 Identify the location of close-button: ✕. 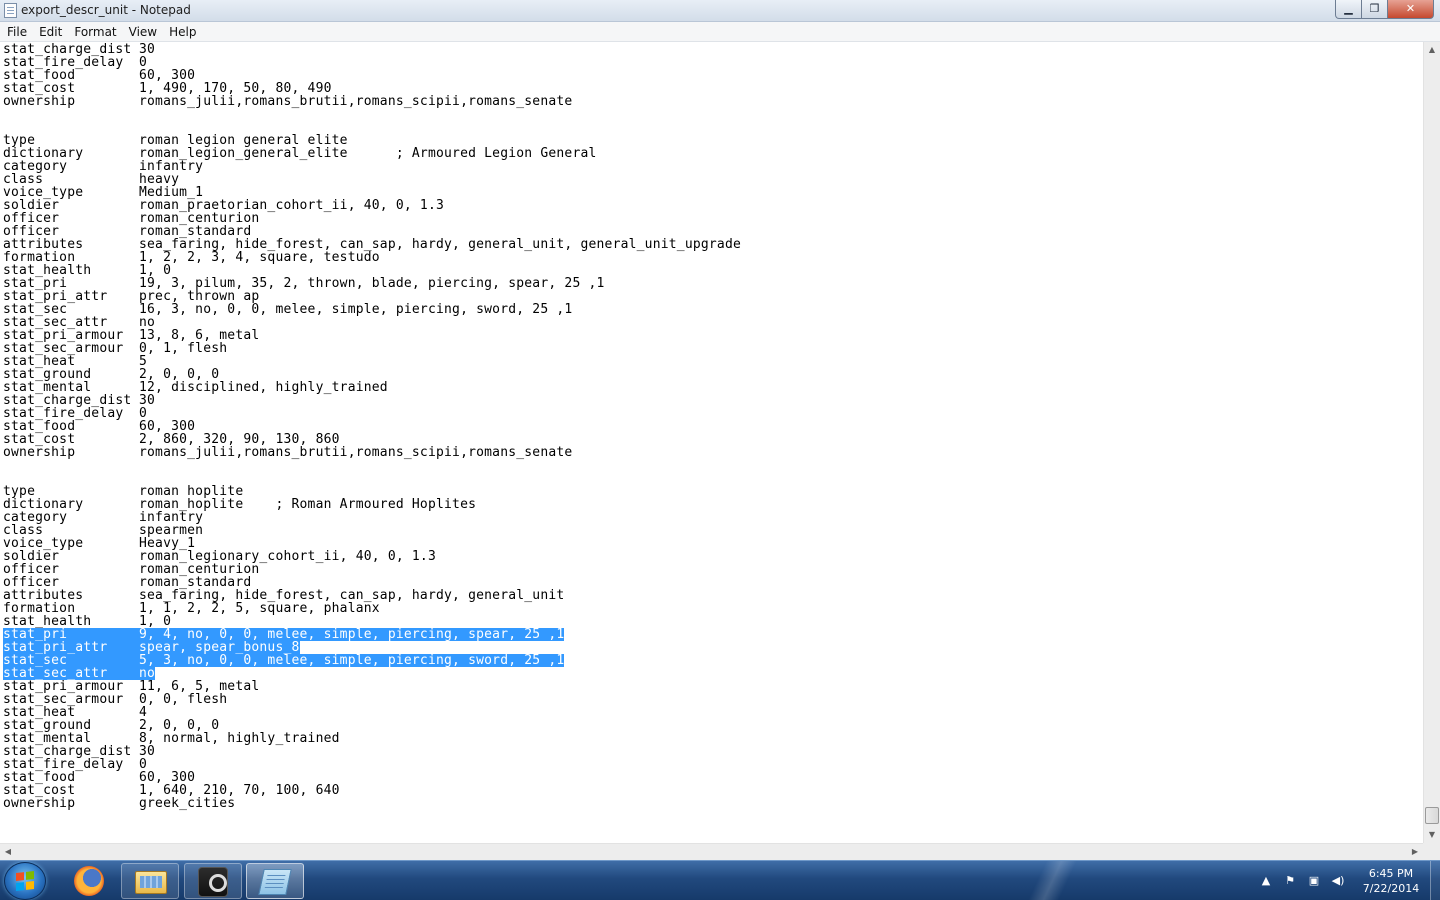
(1411, 9).